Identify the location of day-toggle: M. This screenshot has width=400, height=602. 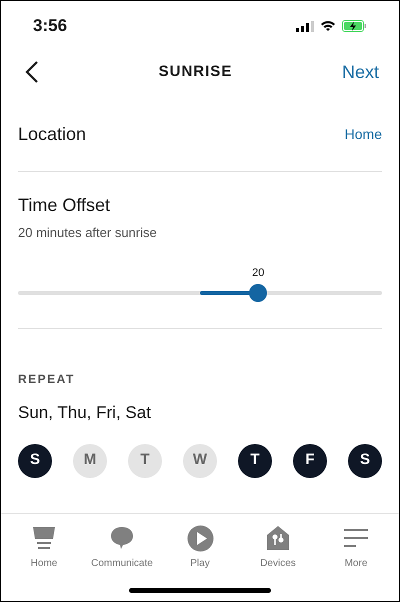
(90, 461).